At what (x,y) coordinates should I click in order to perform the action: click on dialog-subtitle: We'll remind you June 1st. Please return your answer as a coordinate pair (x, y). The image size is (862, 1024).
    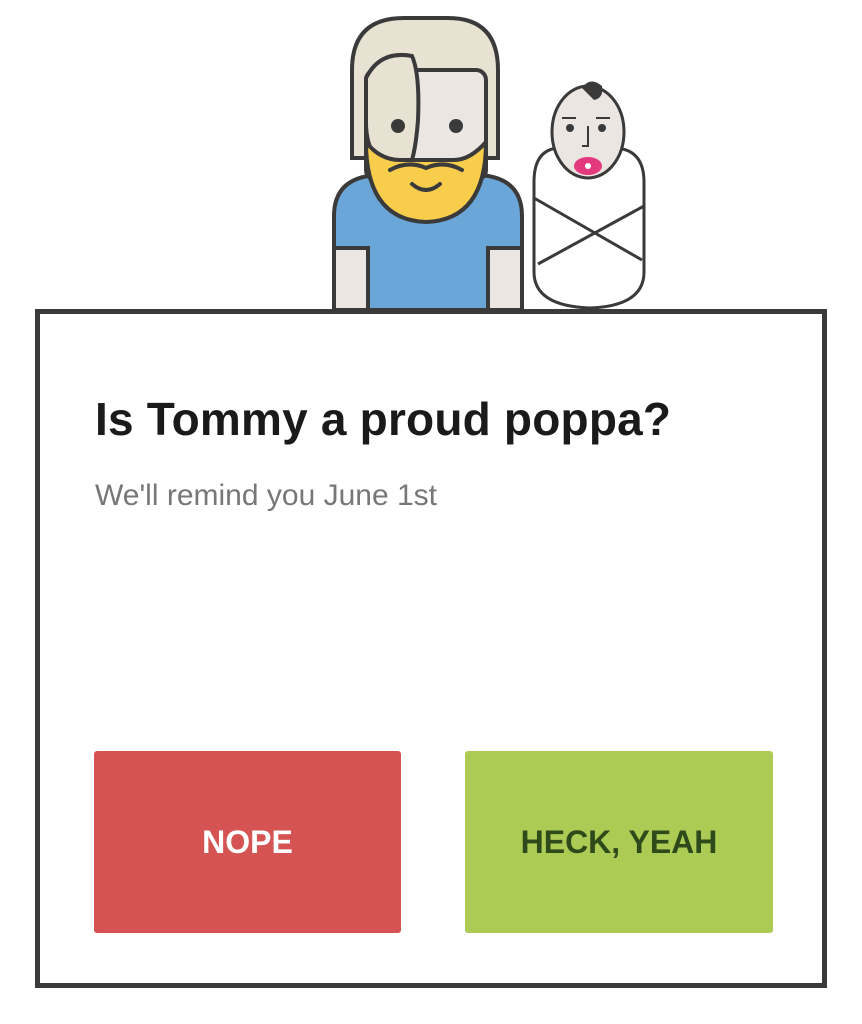
    Looking at the image, I should click on (266, 495).